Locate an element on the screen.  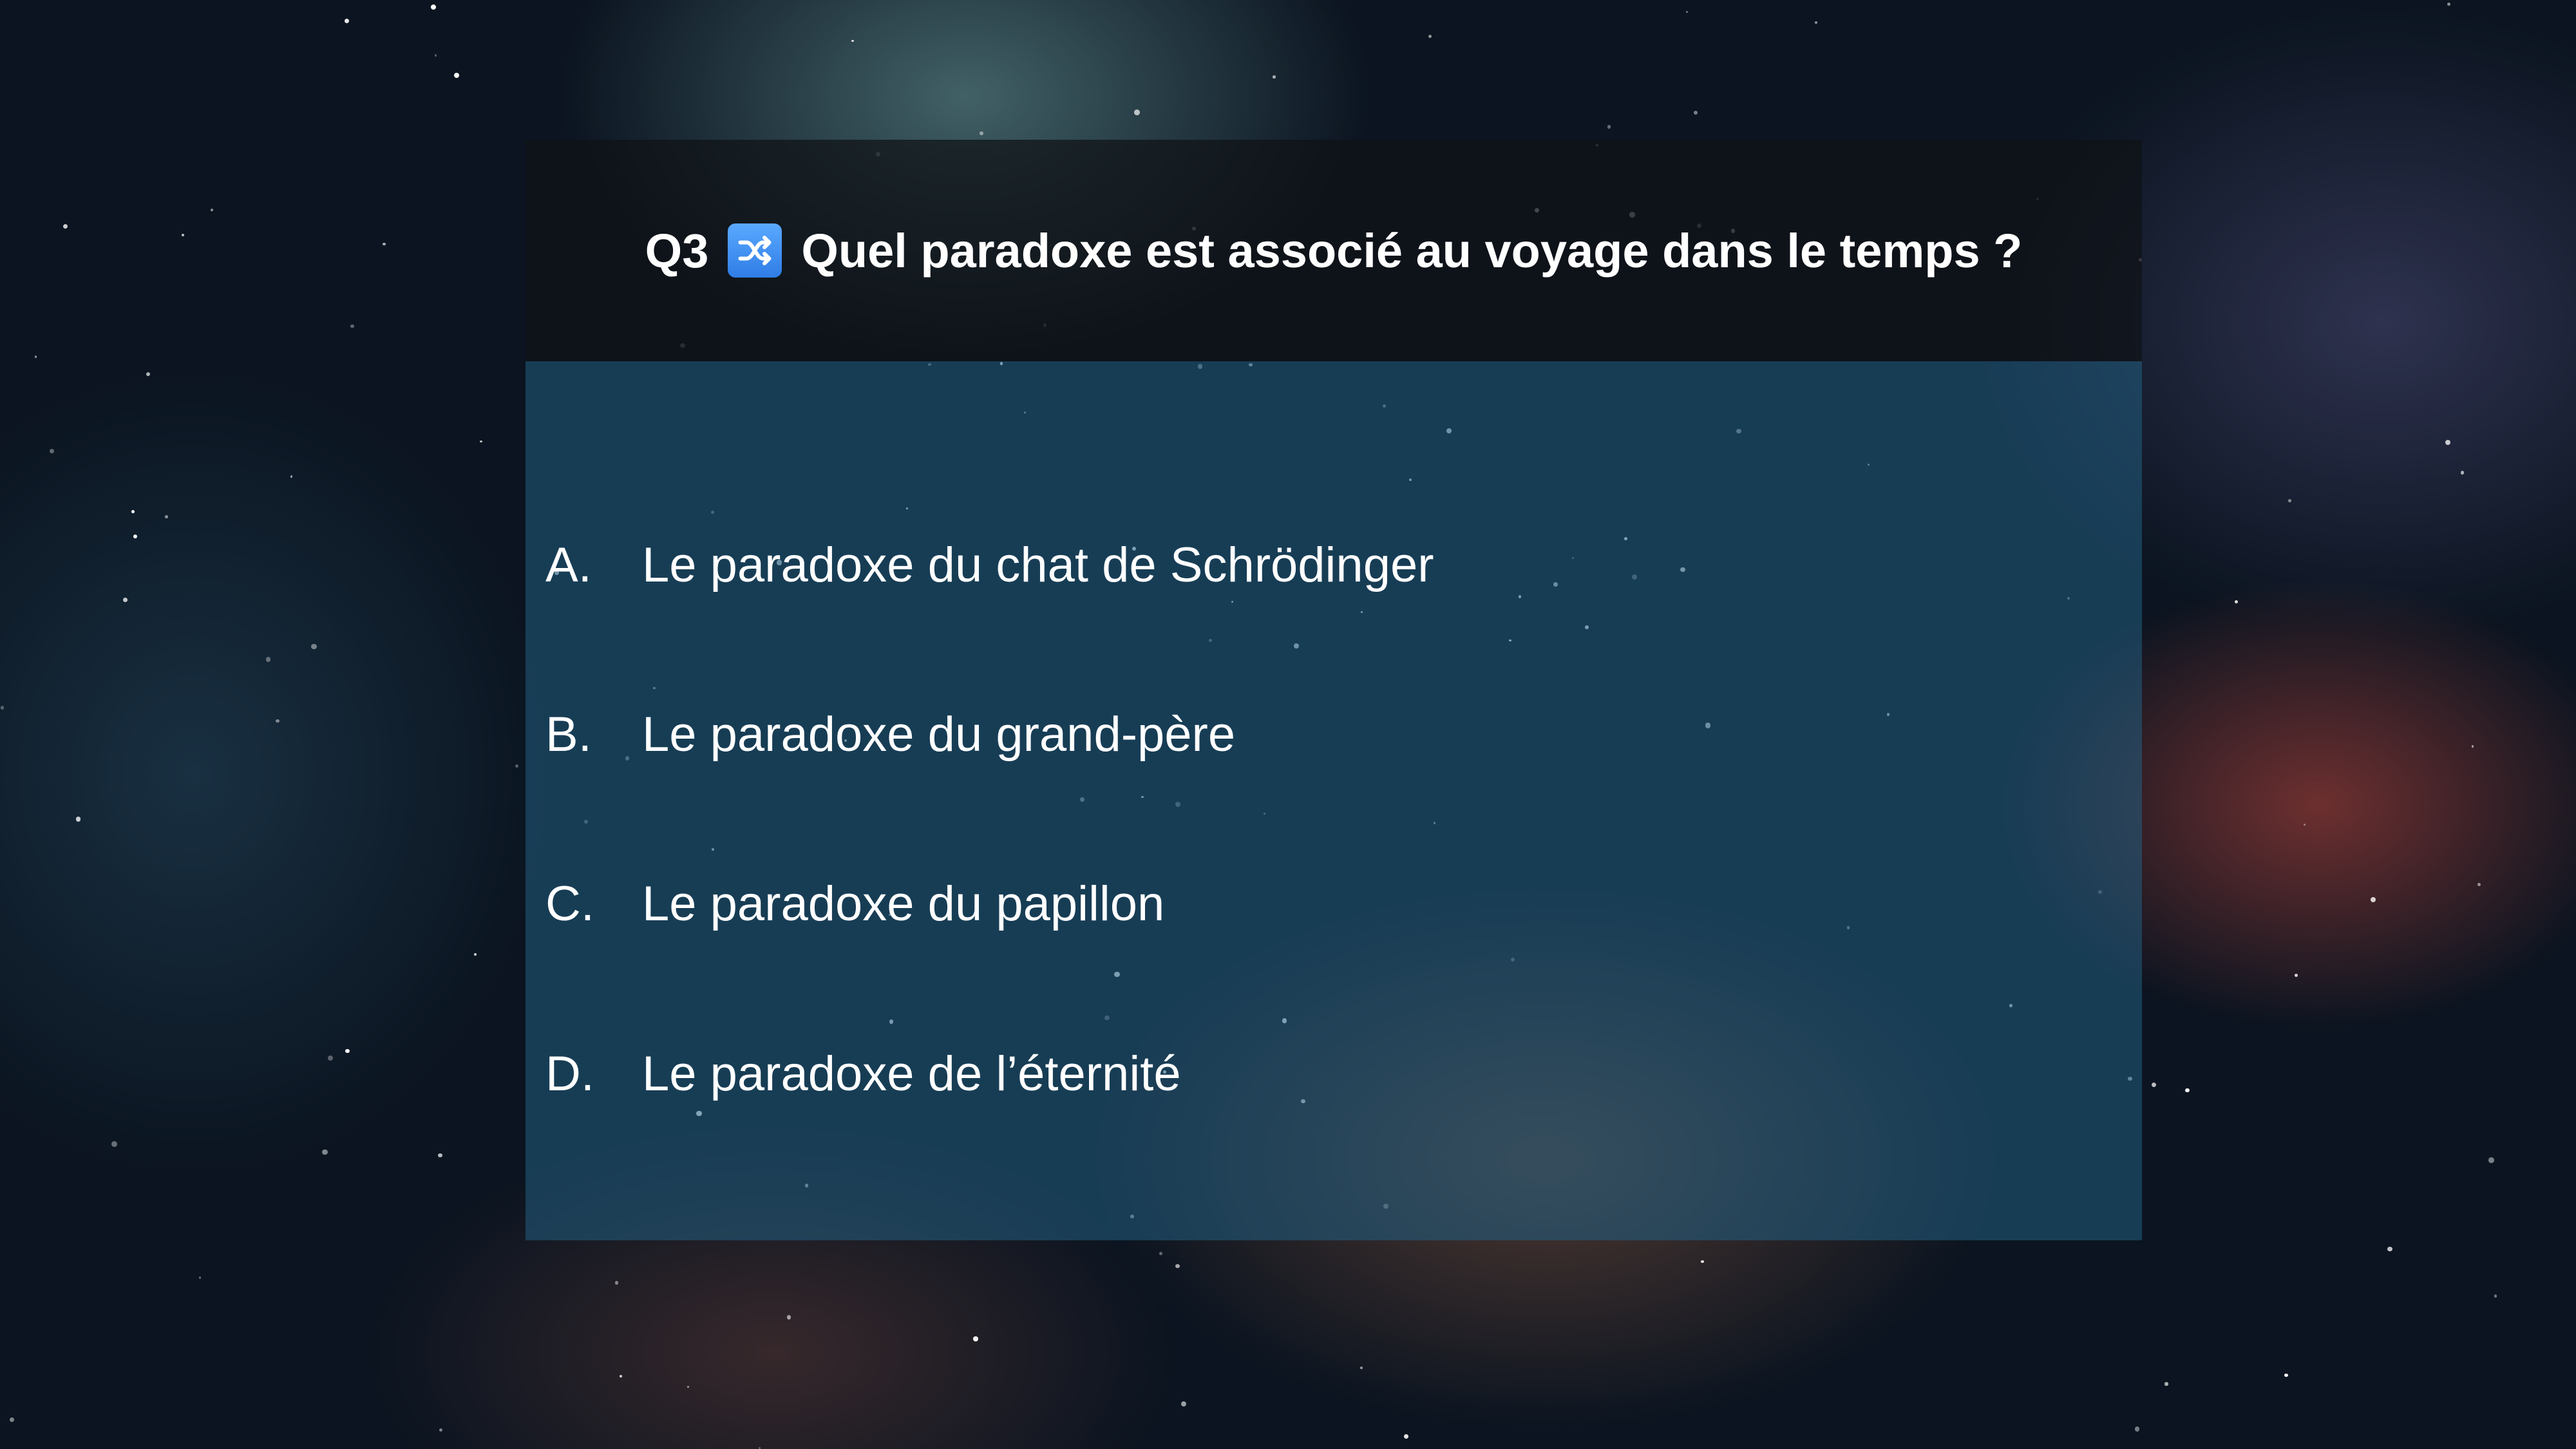
question-number: Q3 is located at coordinates (677, 250).